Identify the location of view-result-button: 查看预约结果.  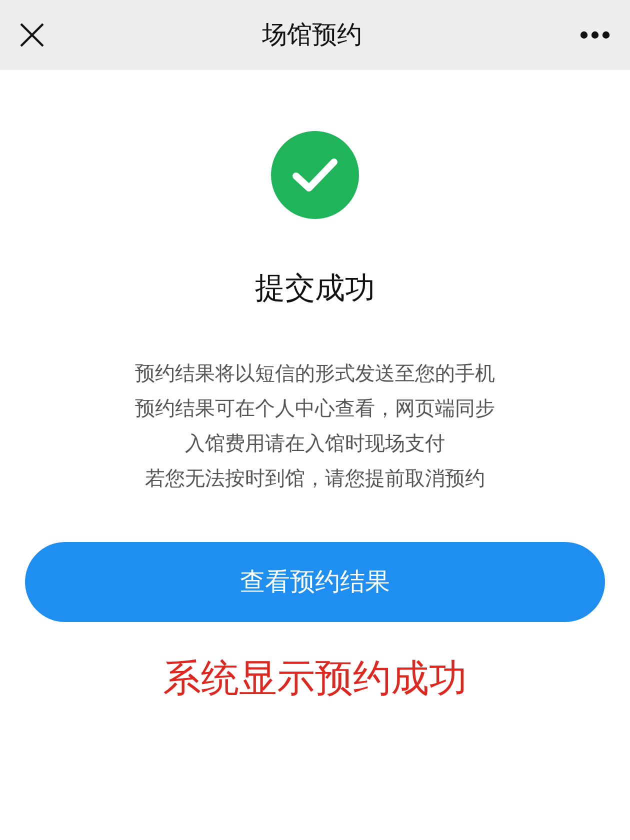
(315, 582).